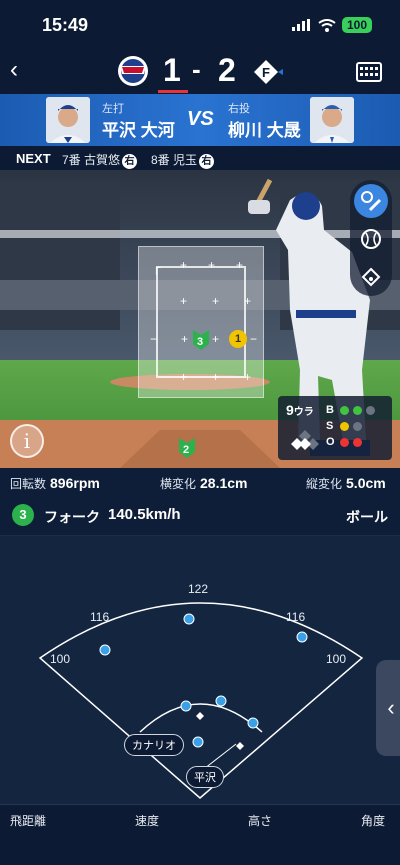  What do you see at coordinates (91, 160) in the screenshot?
I see `next-batter-1-text: 7番 古賀悠` at bounding box center [91, 160].